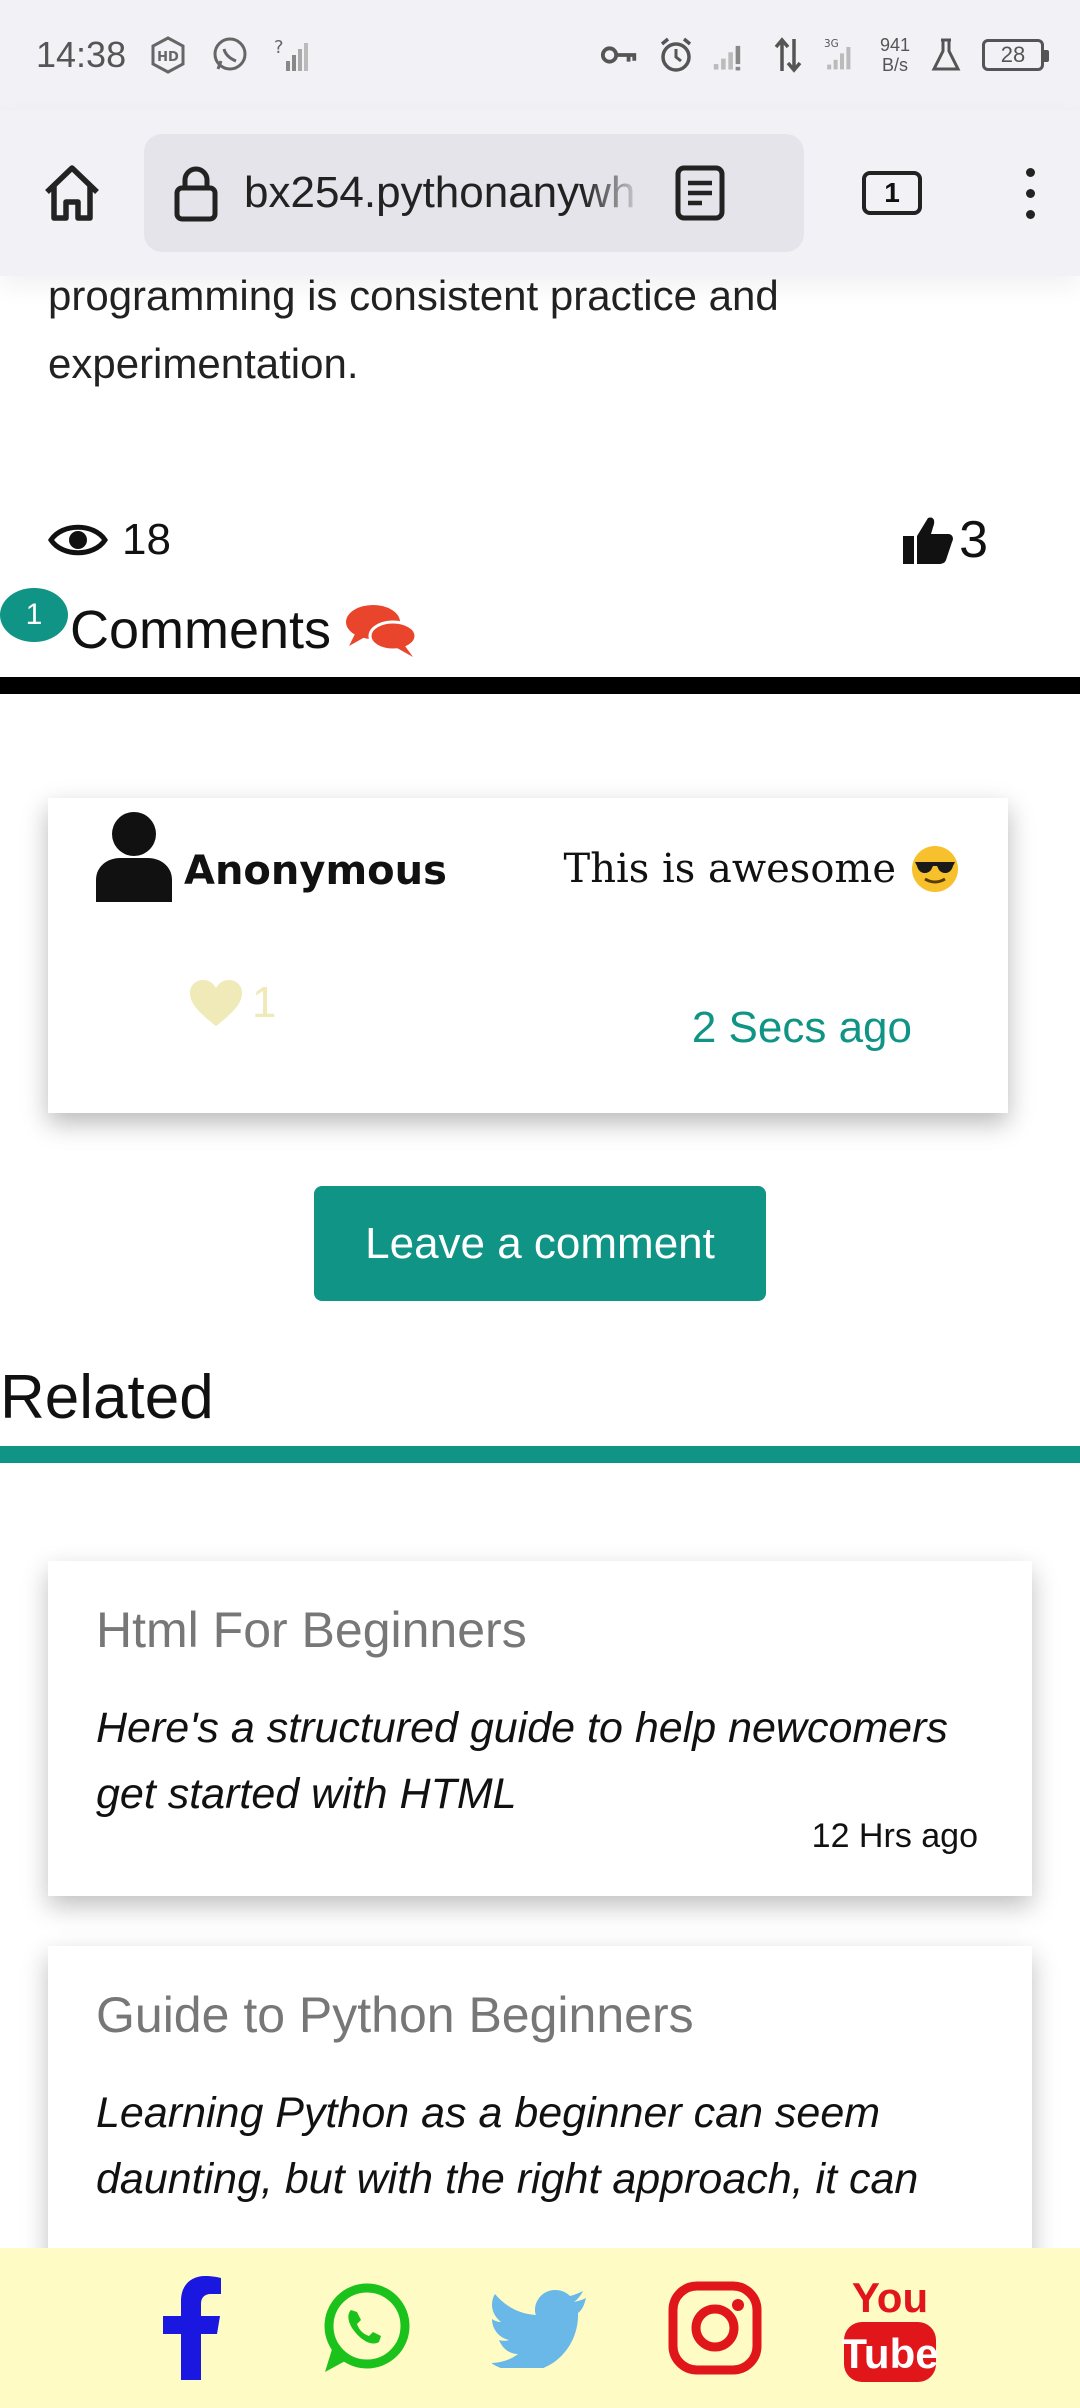  What do you see at coordinates (892, 193) in the screenshot?
I see `tab-switcher-button: 1` at bounding box center [892, 193].